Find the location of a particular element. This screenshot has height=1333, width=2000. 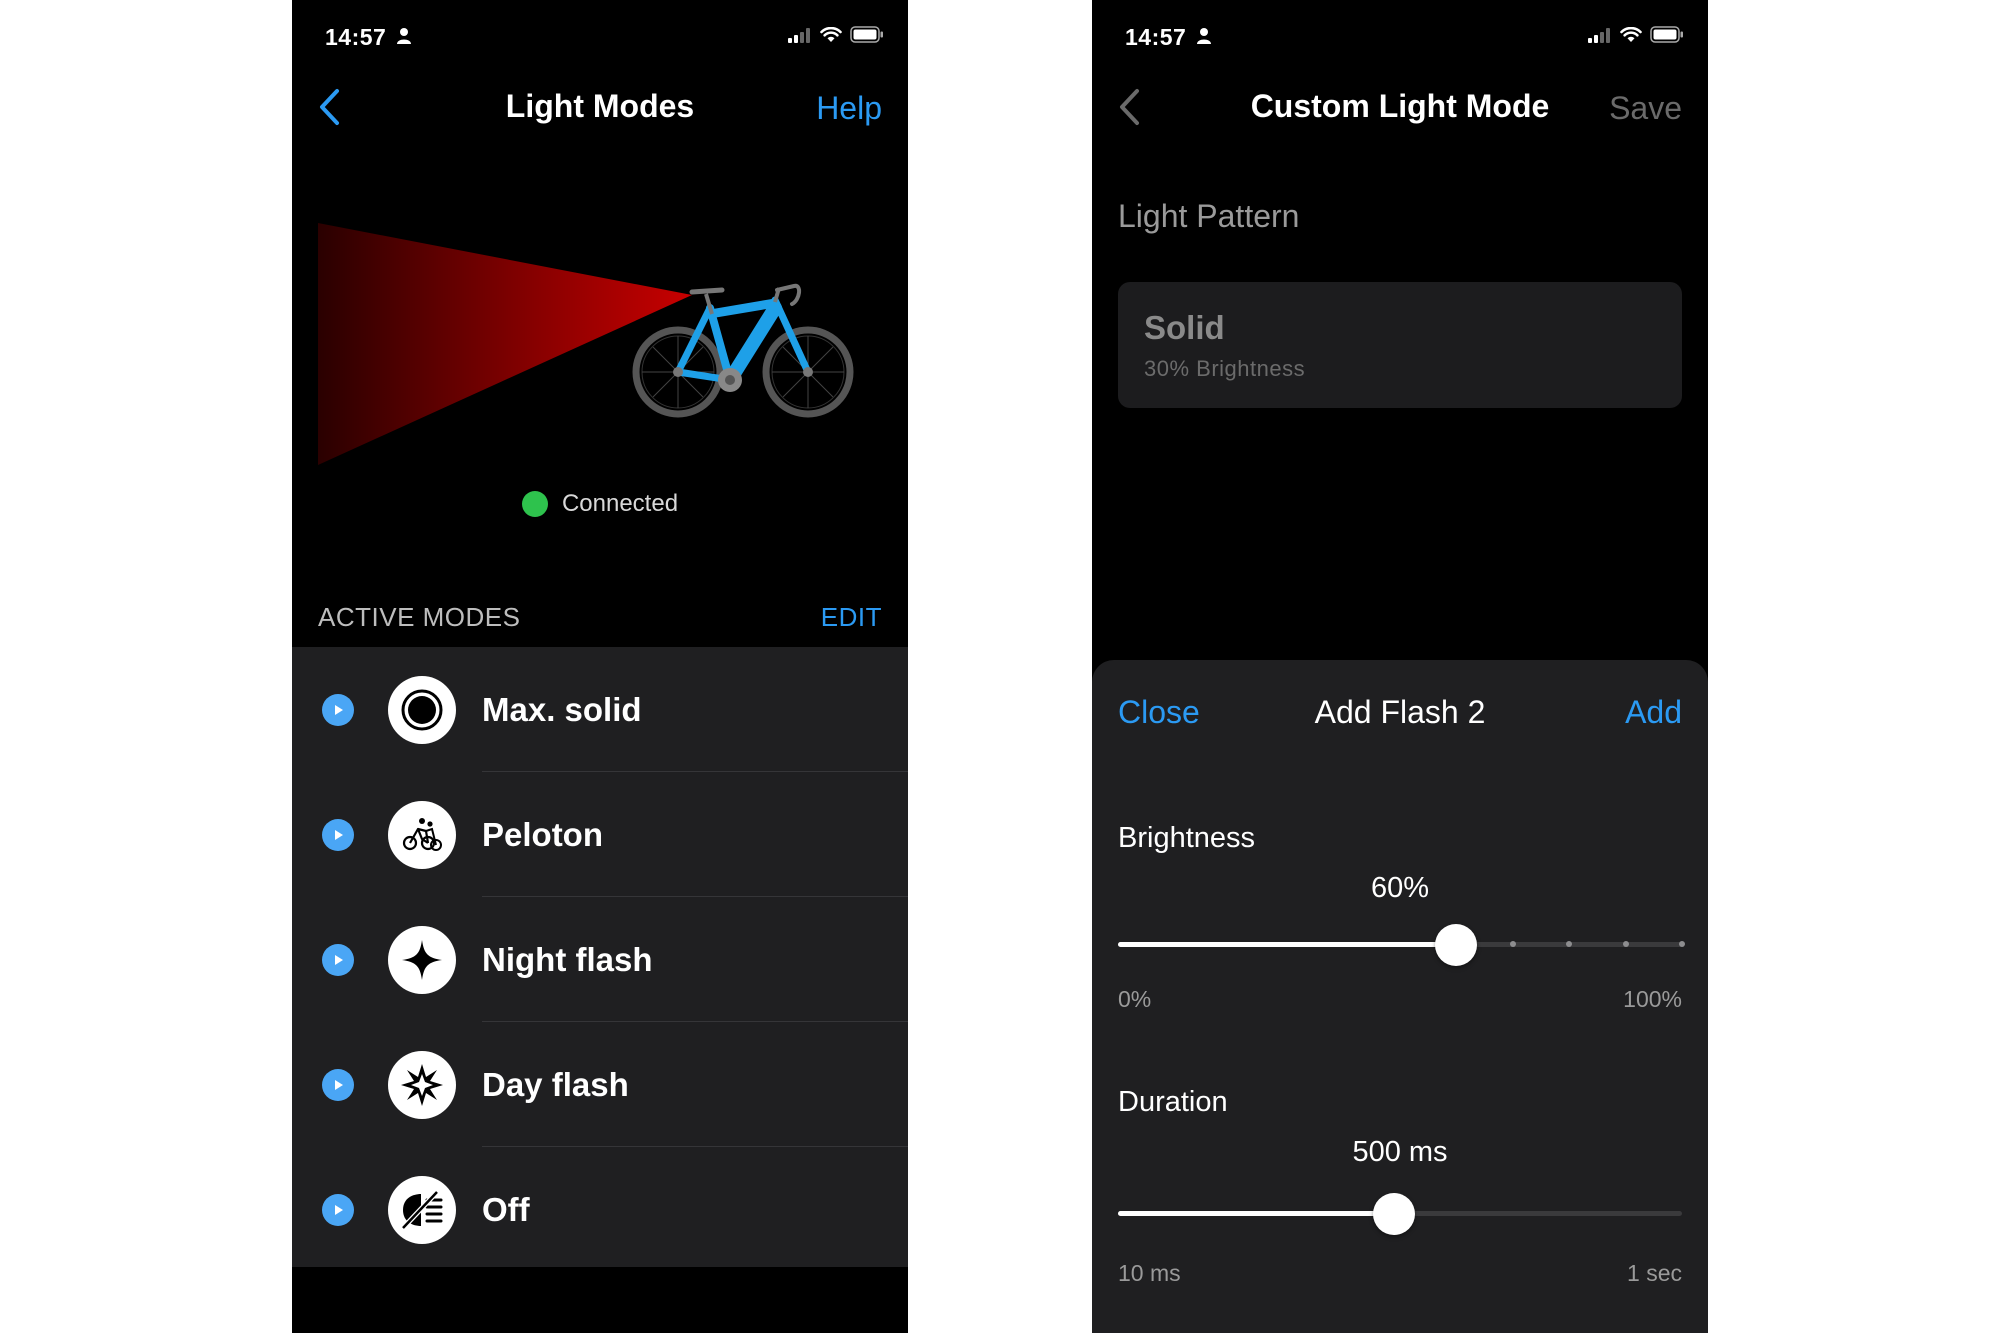

save-button: Save is located at coordinates (1645, 108).